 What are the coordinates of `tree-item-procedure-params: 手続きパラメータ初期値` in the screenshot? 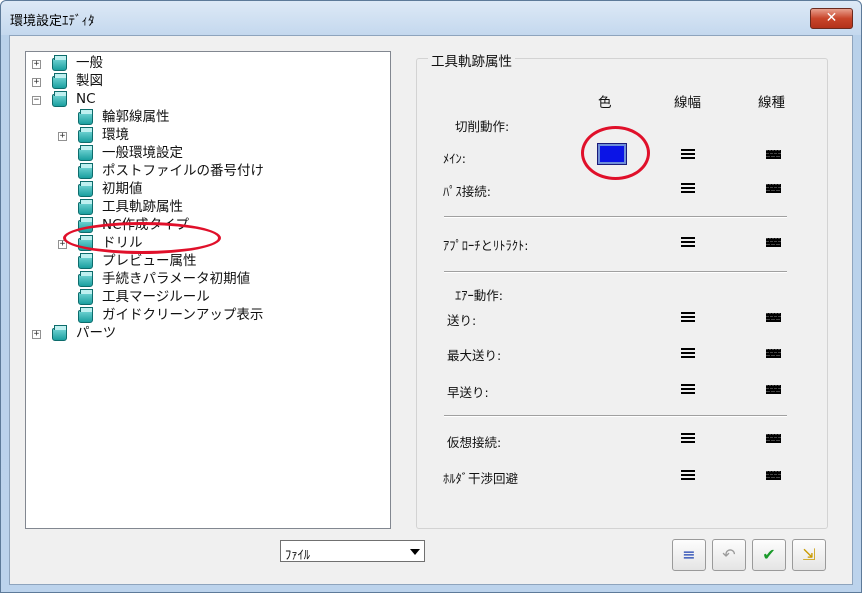 It's located at (200, 280).